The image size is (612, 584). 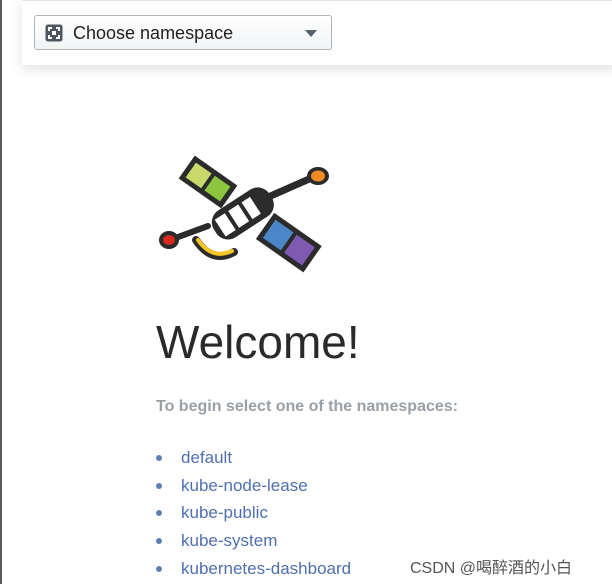 I want to click on namespace-list-item: kube-system, so click(x=253, y=543).